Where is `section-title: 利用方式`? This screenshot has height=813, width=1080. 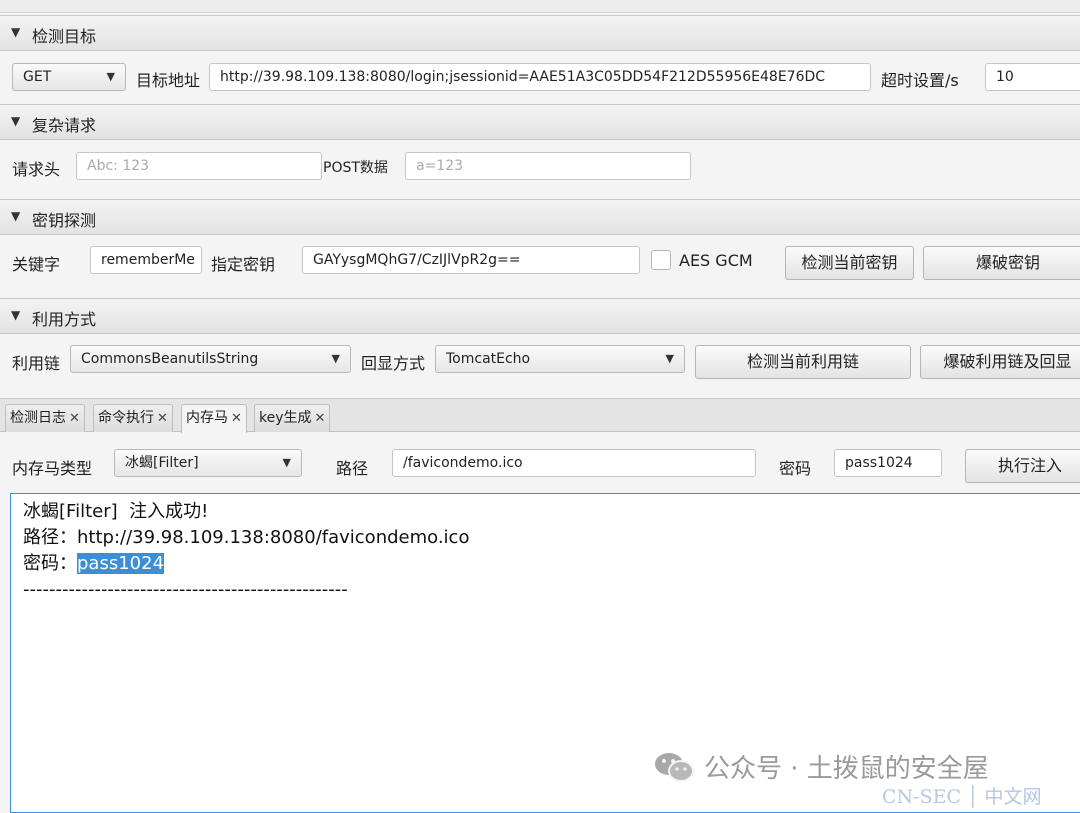
section-title: 利用方式 is located at coordinates (64, 319).